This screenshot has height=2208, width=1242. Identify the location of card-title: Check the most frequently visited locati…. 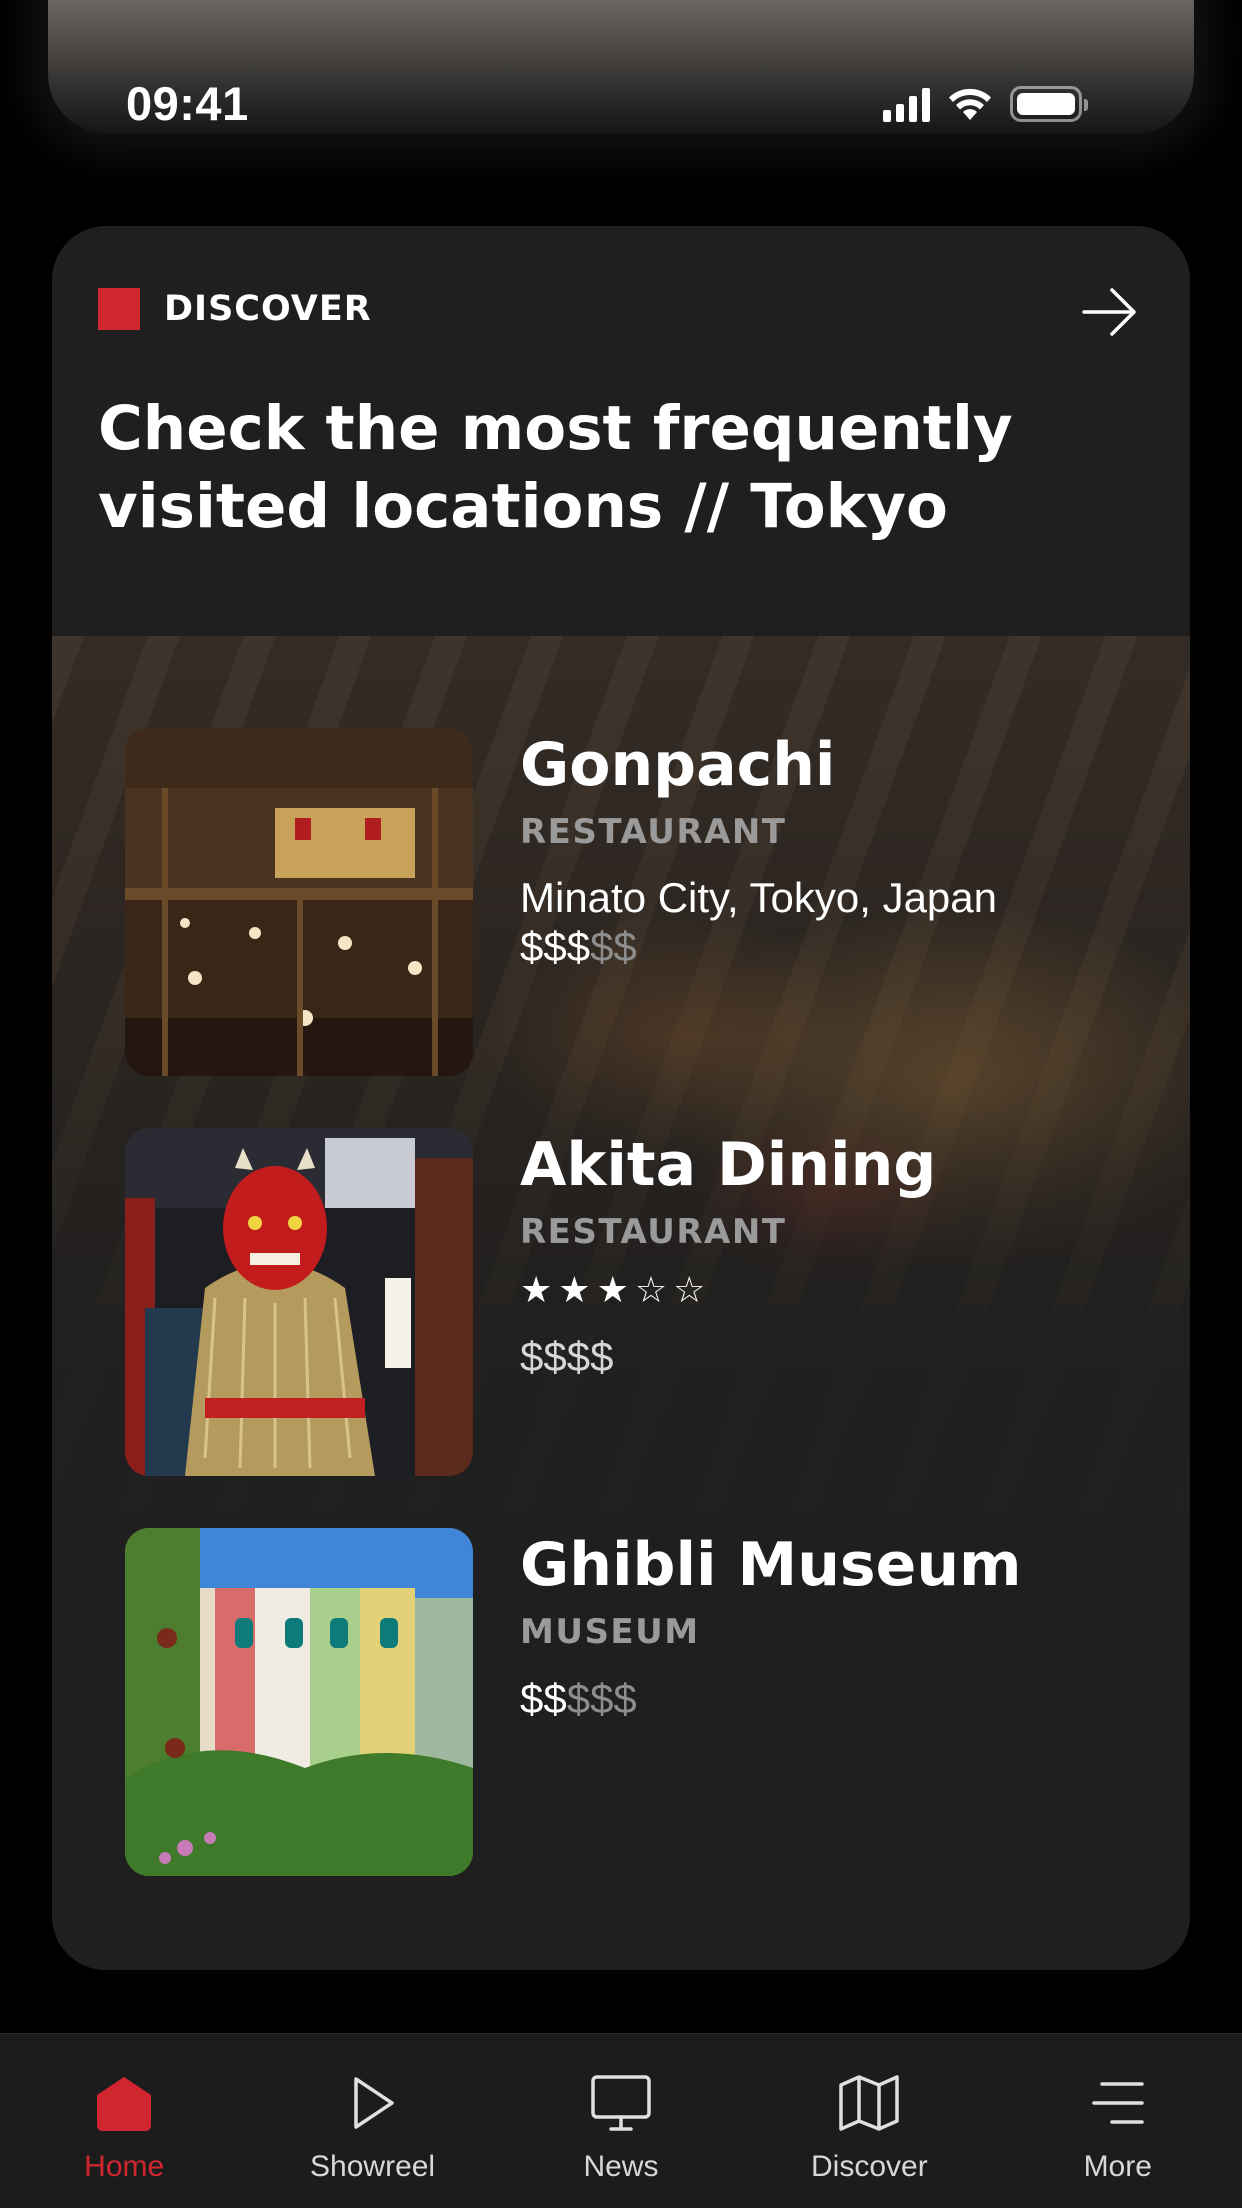
(555, 467).